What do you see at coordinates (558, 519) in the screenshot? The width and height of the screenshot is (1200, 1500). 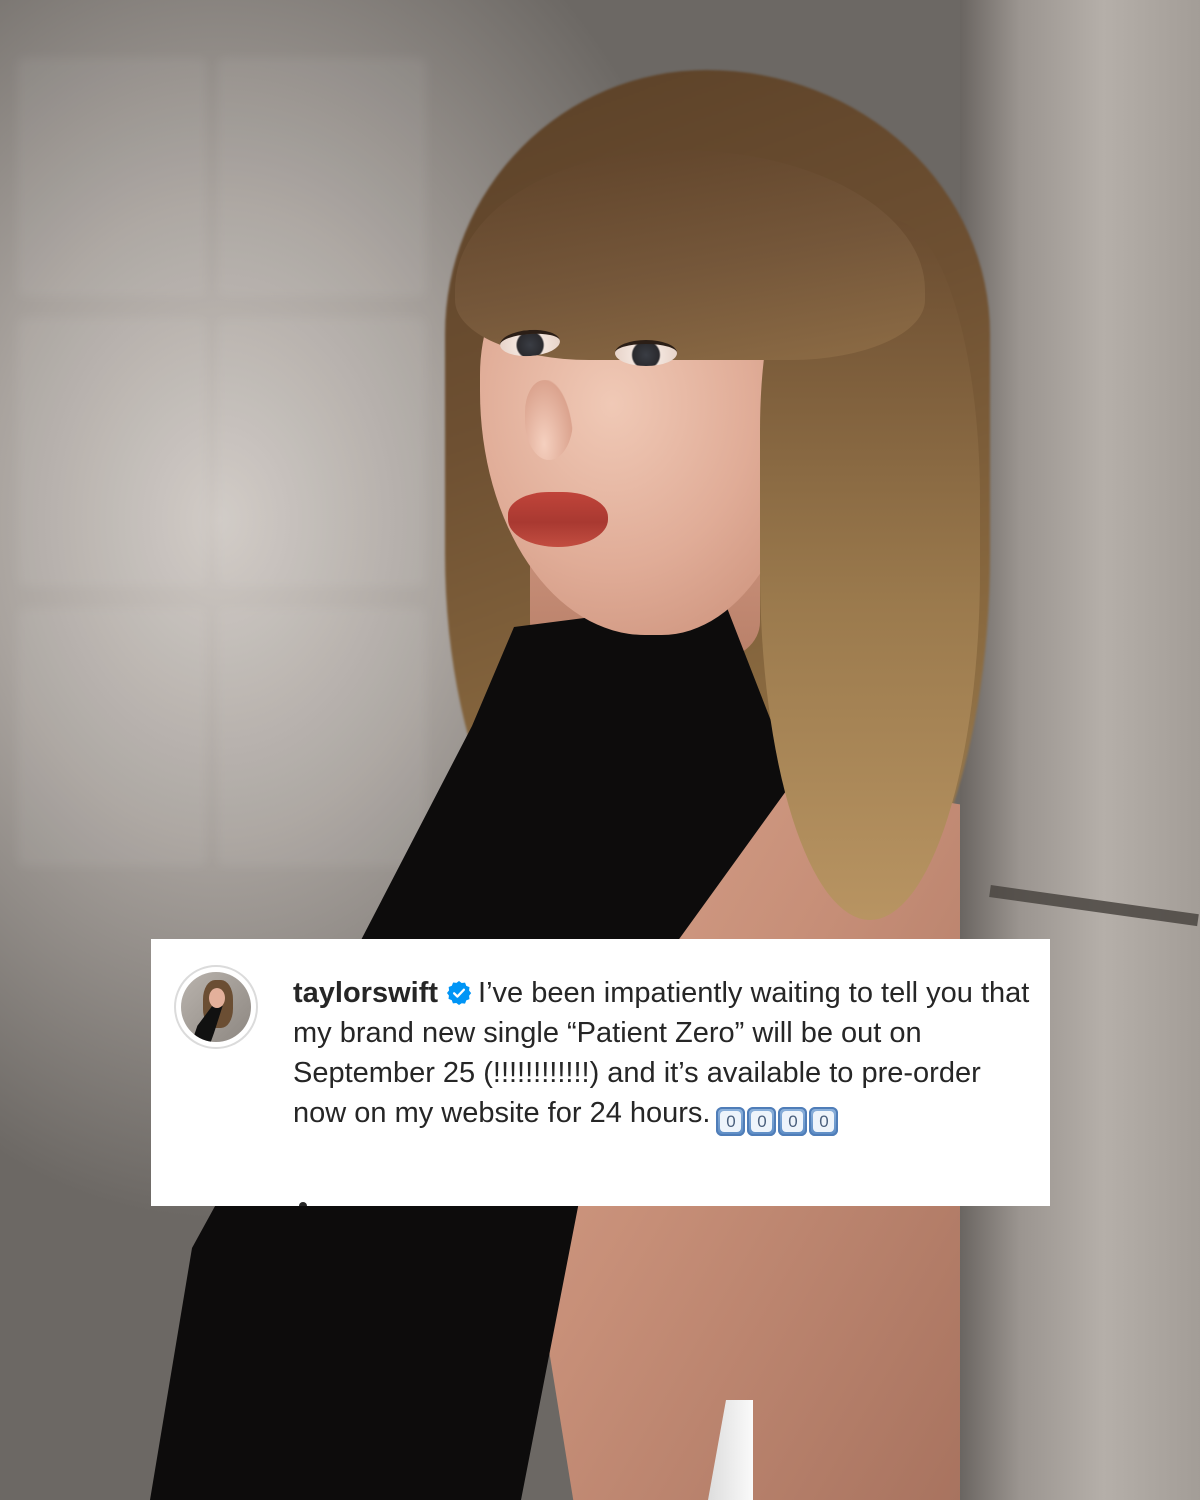 I see `lips` at bounding box center [558, 519].